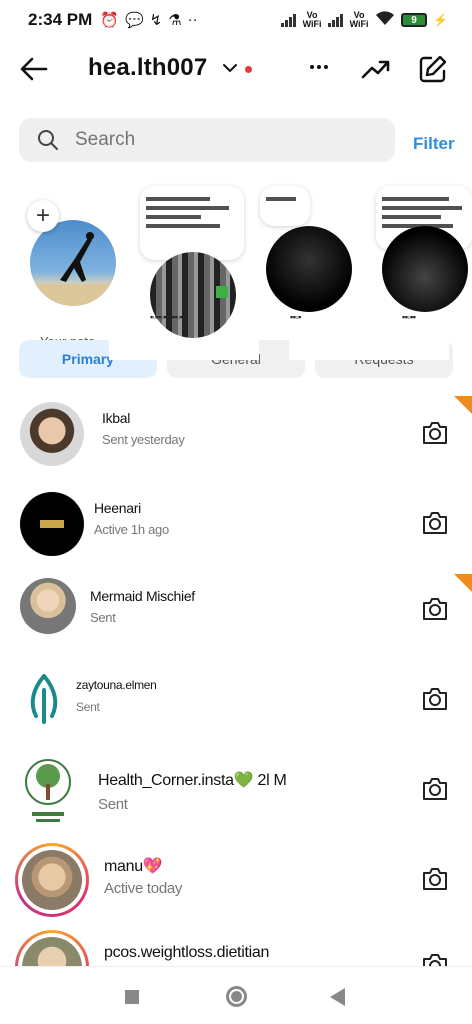 Image resolution: width=472 pixels, height=1024 pixels. Describe the element at coordinates (192, 780) in the screenshot. I see `chat-username: Health_Corner.insta💚 2l M` at that location.